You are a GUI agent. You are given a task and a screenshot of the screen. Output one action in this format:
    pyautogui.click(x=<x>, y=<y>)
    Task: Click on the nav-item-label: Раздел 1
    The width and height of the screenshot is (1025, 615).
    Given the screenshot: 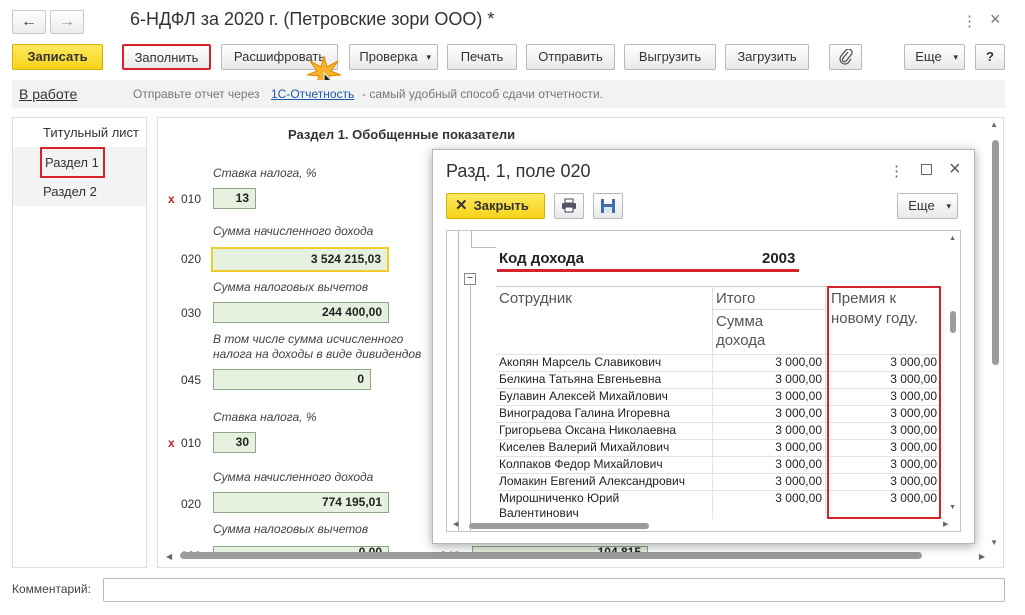 What is the action you would take?
    pyautogui.click(x=72, y=162)
    